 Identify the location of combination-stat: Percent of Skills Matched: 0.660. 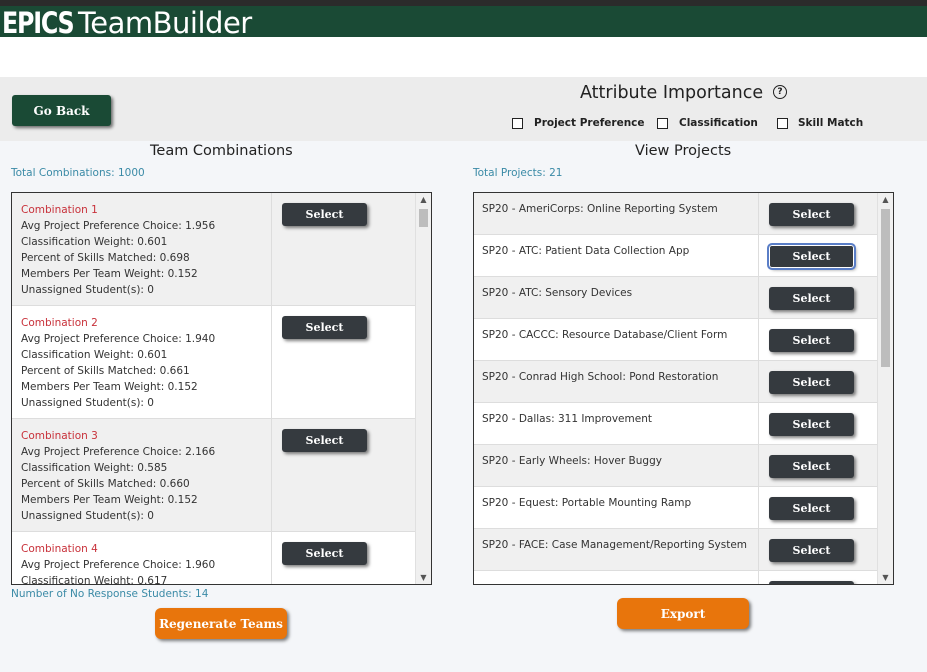
(105, 484).